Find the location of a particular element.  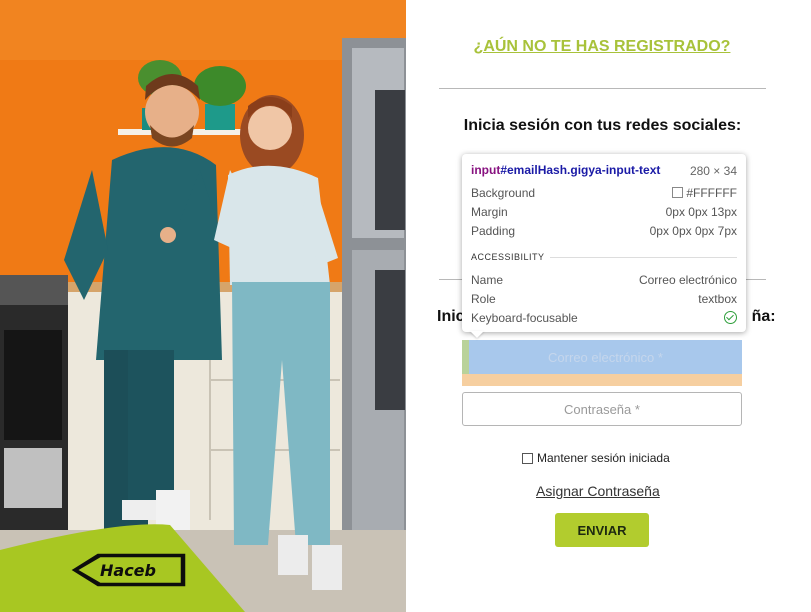

check-circle-icon is located at coordinates (730, 317).